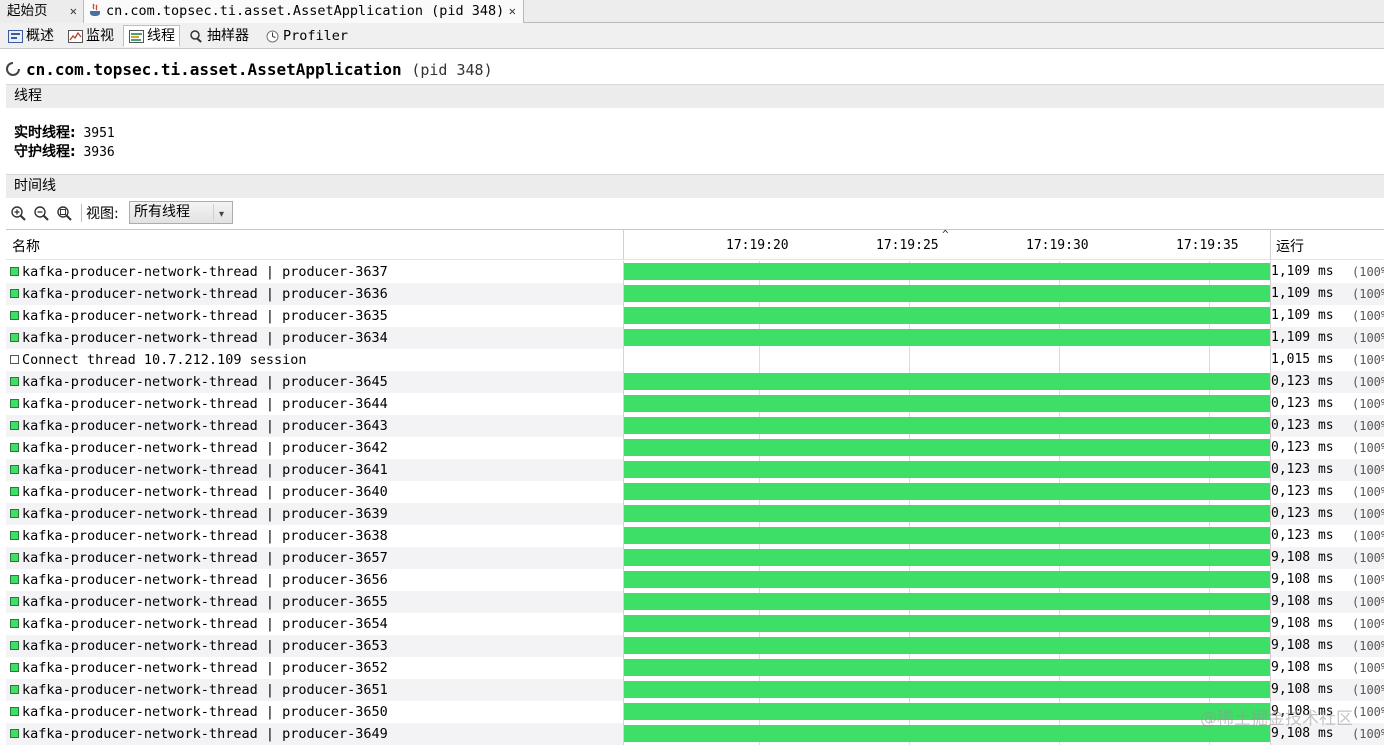  Describe the element at coordinates (136, 36) in the screenshot. I see `threads-icon` at that location.